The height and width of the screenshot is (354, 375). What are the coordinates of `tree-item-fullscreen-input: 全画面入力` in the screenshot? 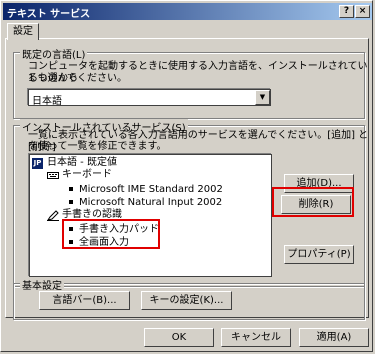 It's located at (99, 243).